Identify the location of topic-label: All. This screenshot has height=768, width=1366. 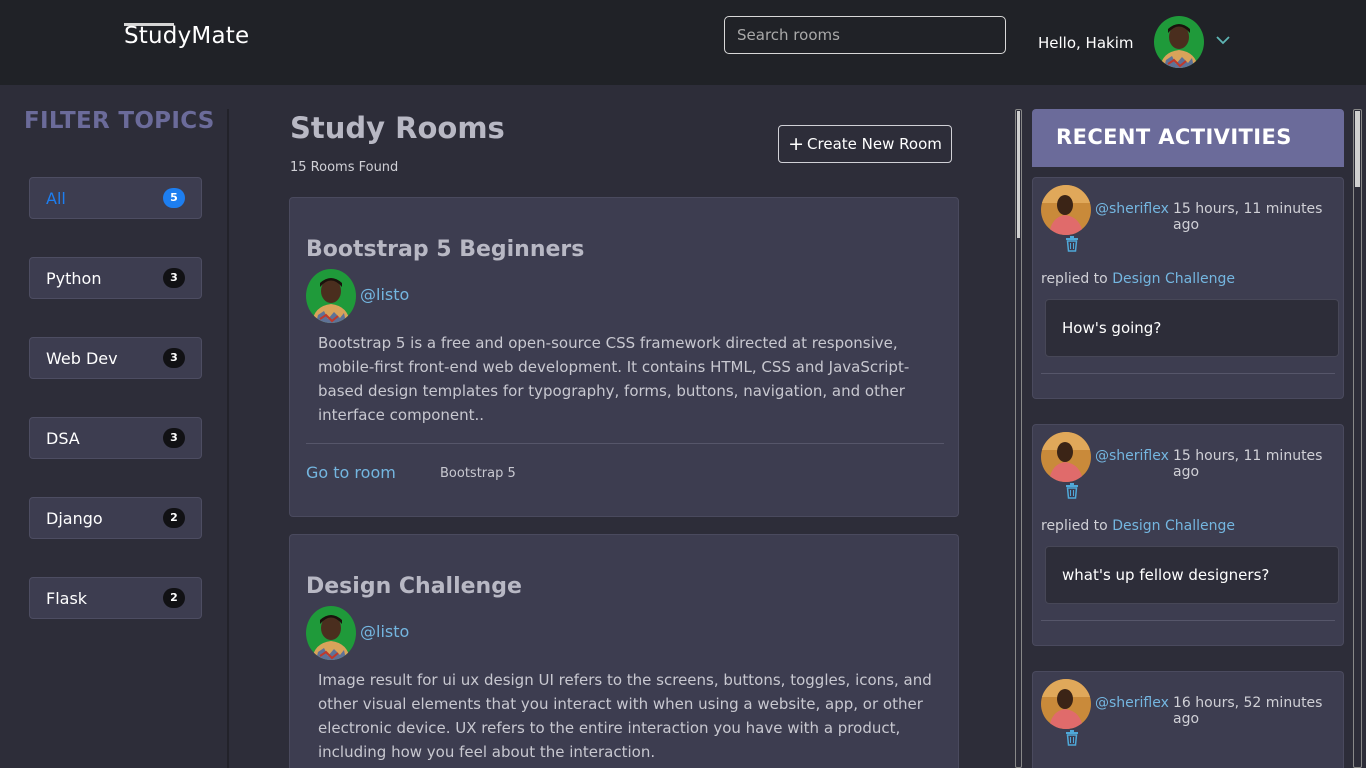
(56, 198).